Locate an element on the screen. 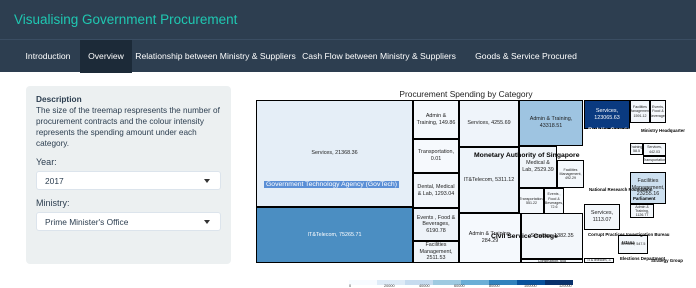 The width and height of the screenshot is (696, 288). treemap-tile: Admin & Training, 284.29 is located at coordinates (490, 238).